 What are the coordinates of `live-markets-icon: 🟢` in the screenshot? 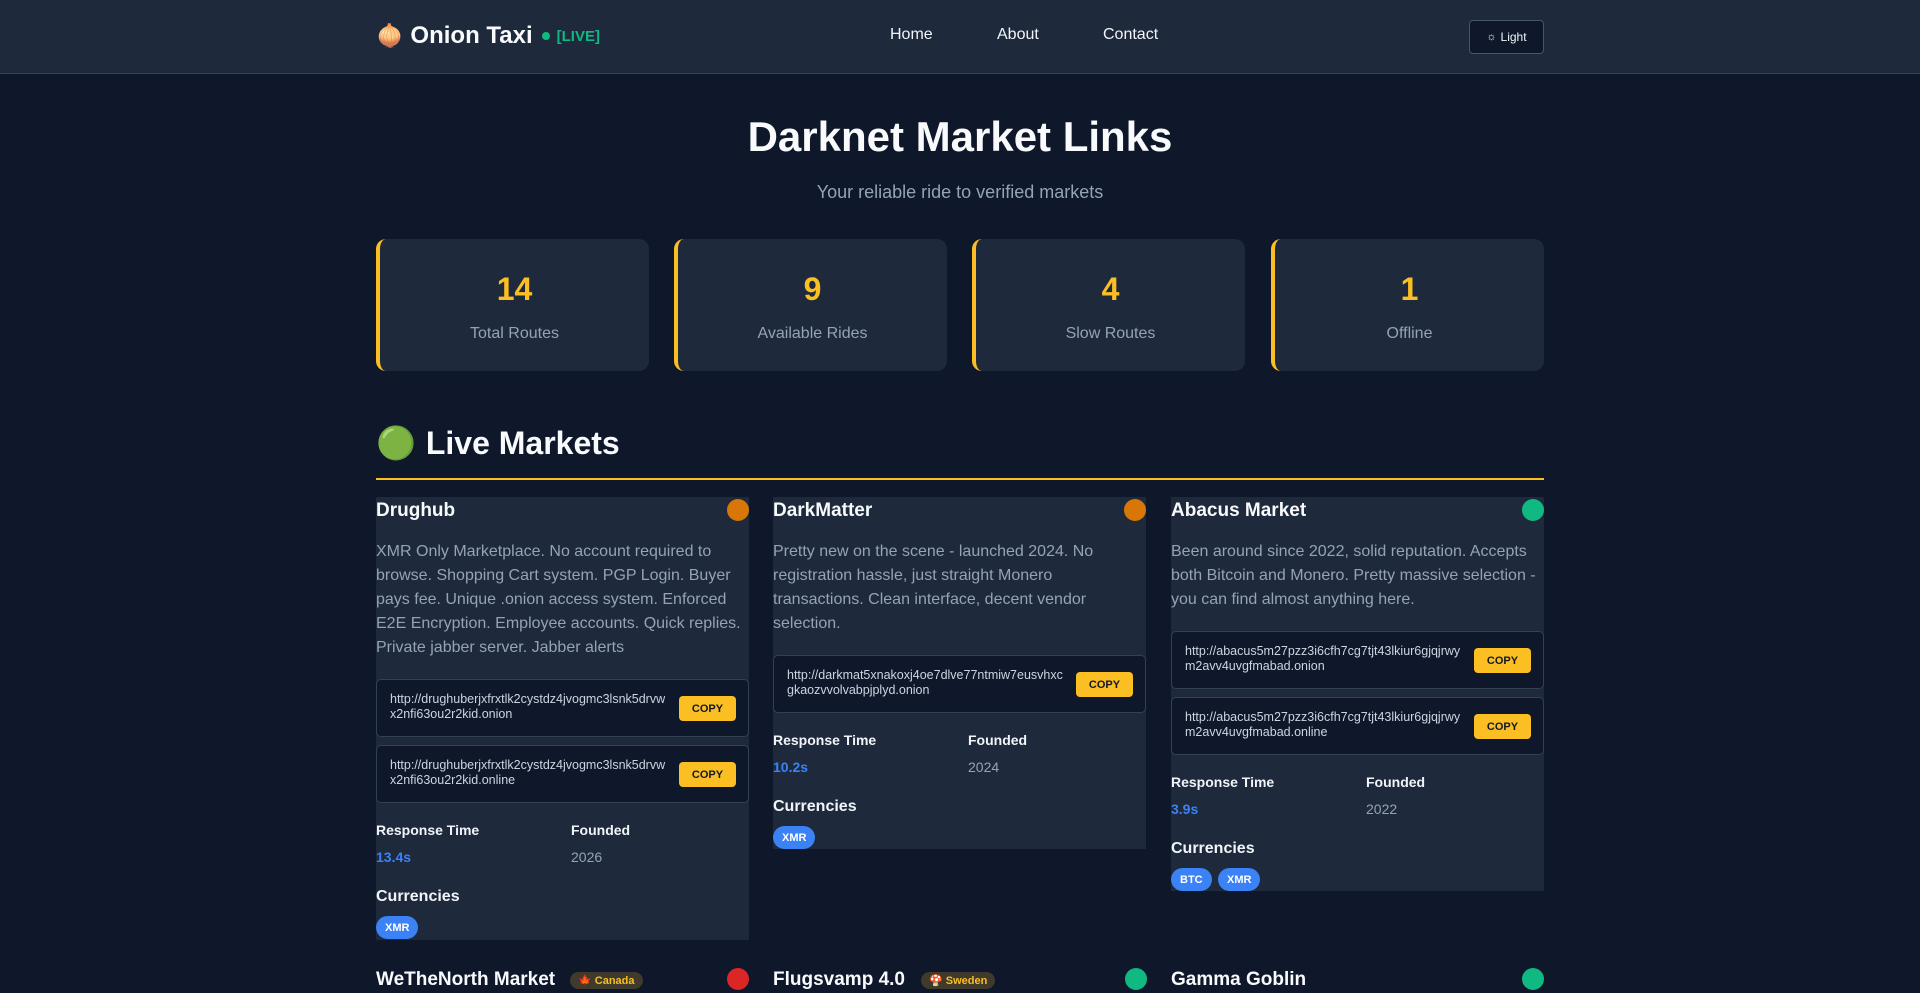 It's located at (396, 443).